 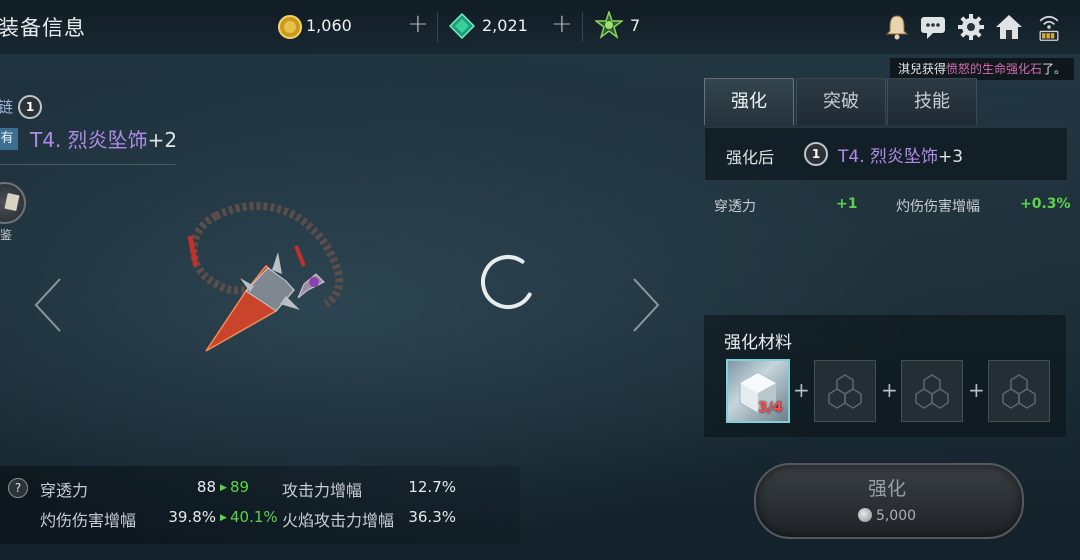 I want to click on item-enhance-level: +2, so click(x=162, y=140).